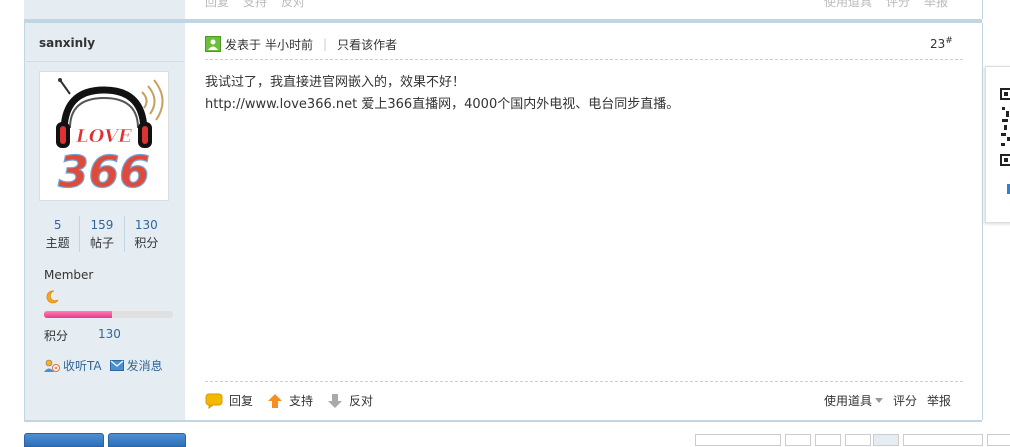  I want to click on arrow-up-icon, so click(275, 400).